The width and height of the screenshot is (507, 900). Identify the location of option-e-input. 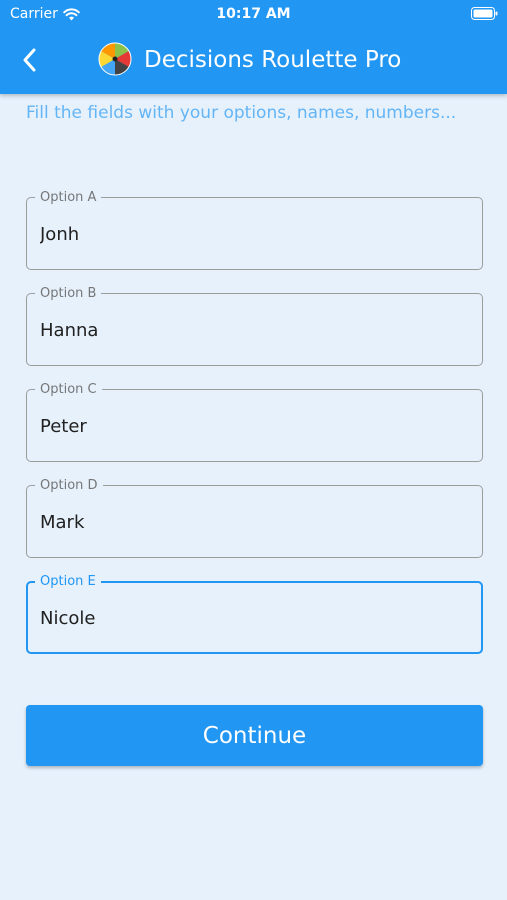
(254, 618).